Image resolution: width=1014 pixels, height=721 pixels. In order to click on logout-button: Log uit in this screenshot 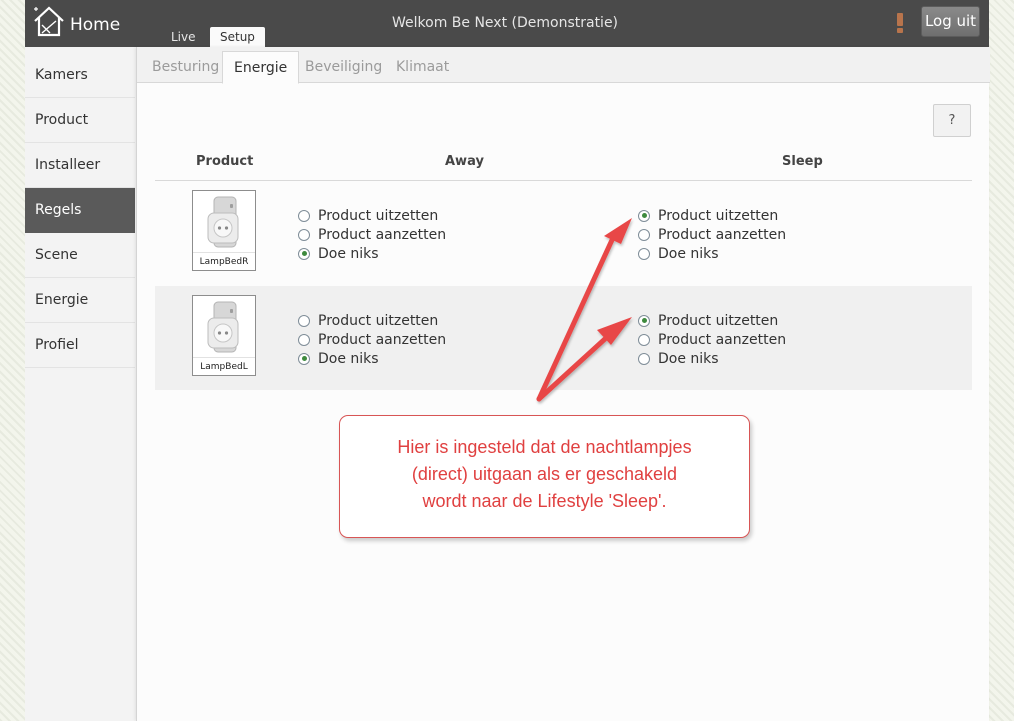, I will do `click(950, 21)`.